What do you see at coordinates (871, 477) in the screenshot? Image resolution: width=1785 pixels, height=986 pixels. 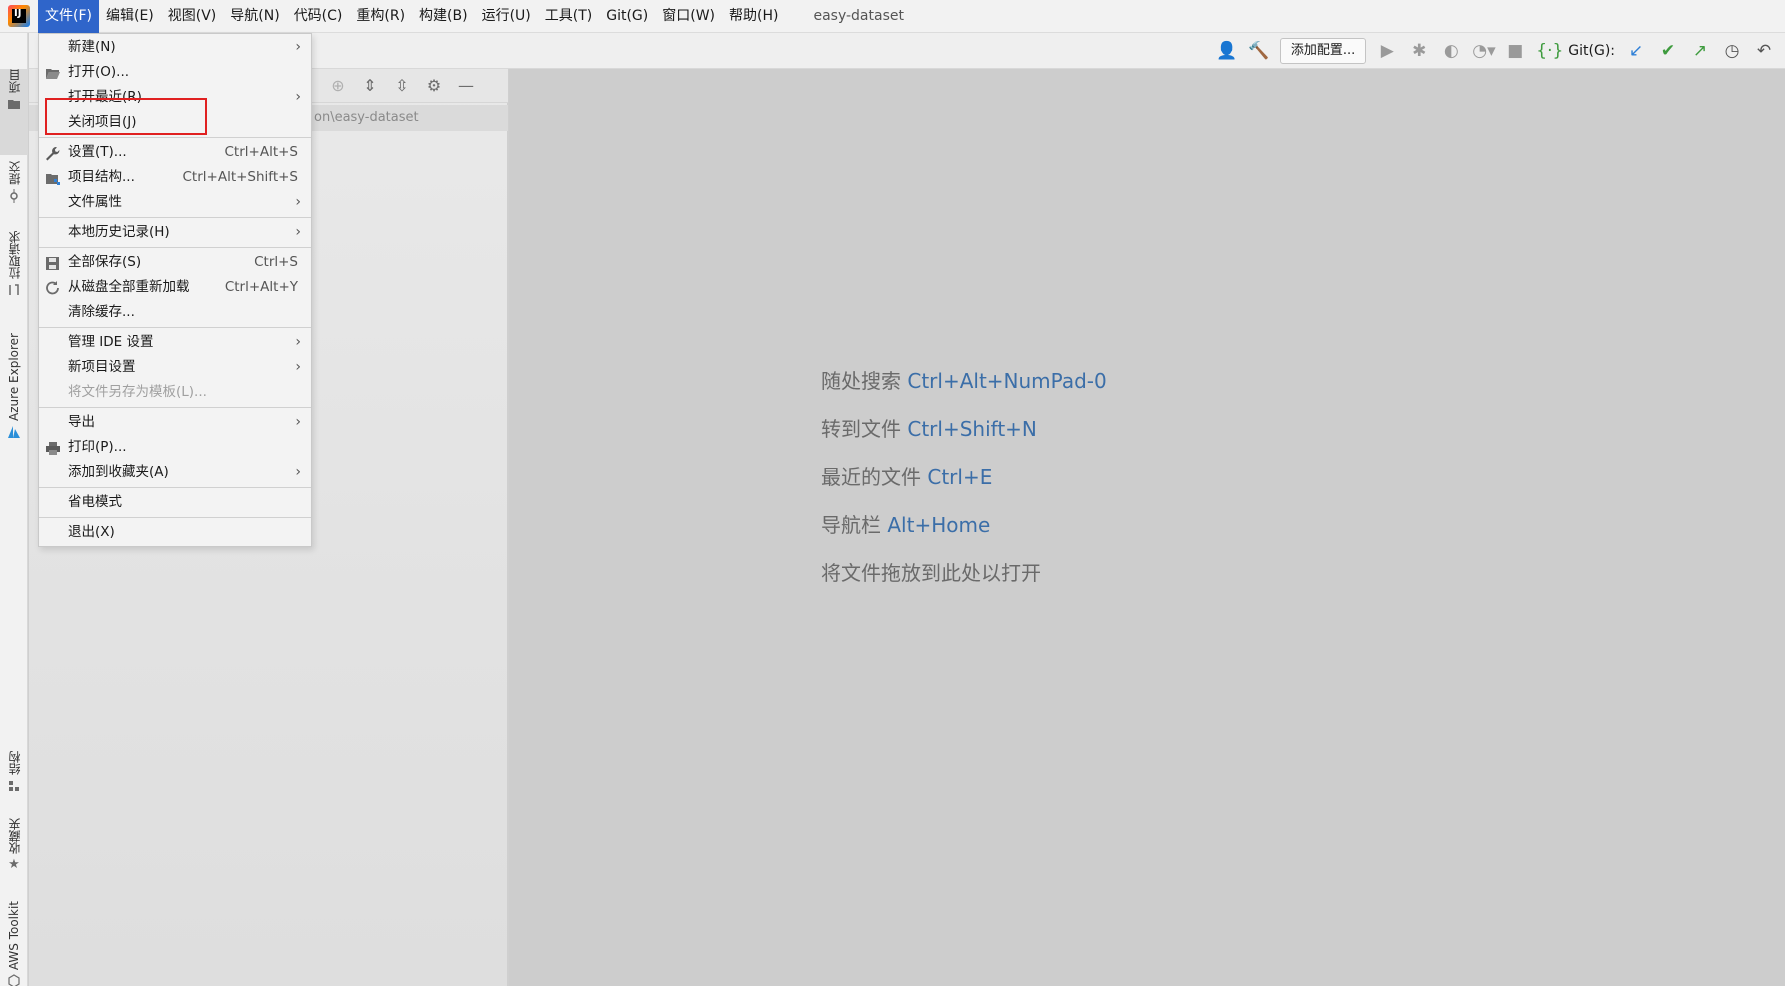 I see `hint-text: 最近的文件` at bounding box center [871, 477].